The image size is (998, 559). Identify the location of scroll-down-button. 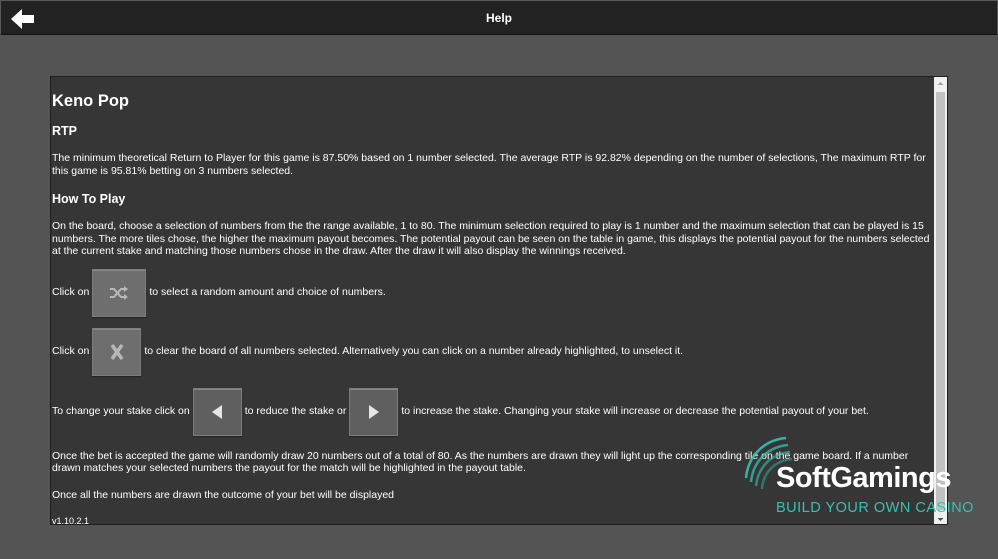
(940, 518).